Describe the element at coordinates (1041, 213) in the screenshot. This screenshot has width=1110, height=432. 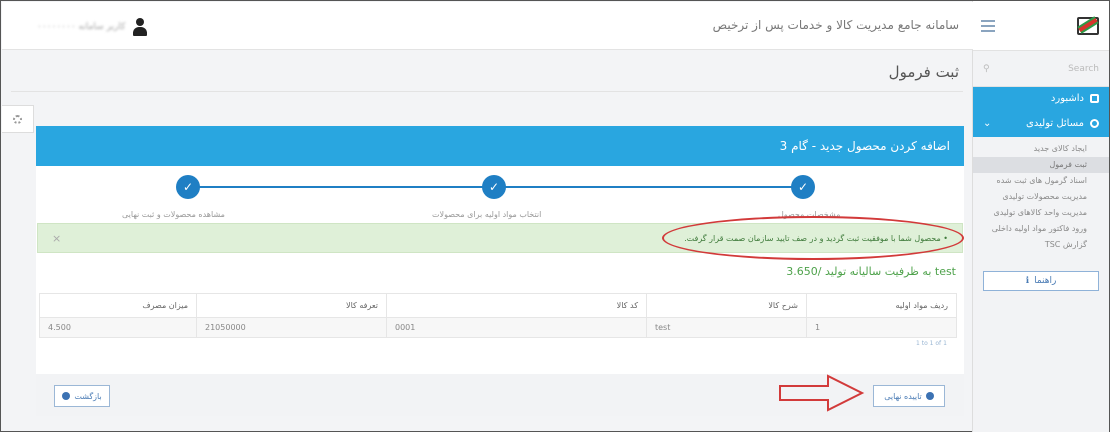
I see `sidebar-subitem: مدیریت واحد کالاهای تولیدی` at that location.